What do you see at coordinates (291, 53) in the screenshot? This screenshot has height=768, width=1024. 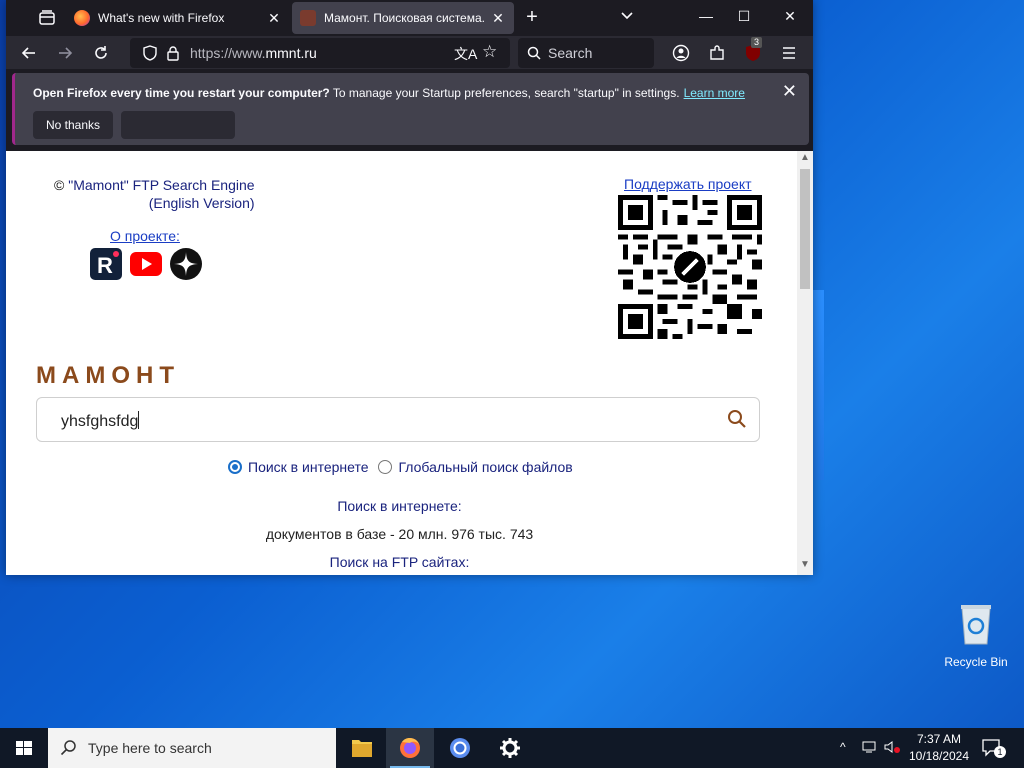 I see `url-domain: mmnt.ru` at bounding box center [291, 53].